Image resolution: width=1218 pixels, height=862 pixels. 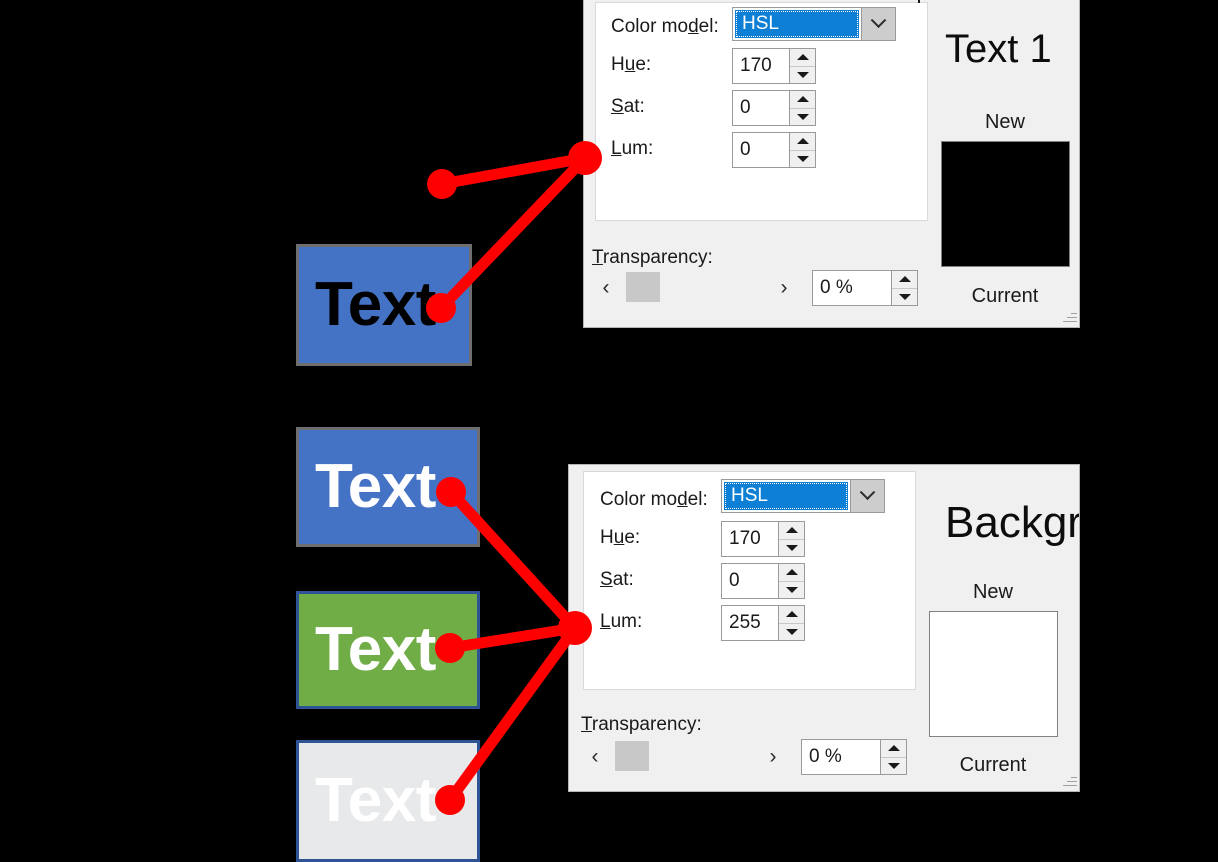 I want to click on lum-value: 255, so click(x=750, y=623).